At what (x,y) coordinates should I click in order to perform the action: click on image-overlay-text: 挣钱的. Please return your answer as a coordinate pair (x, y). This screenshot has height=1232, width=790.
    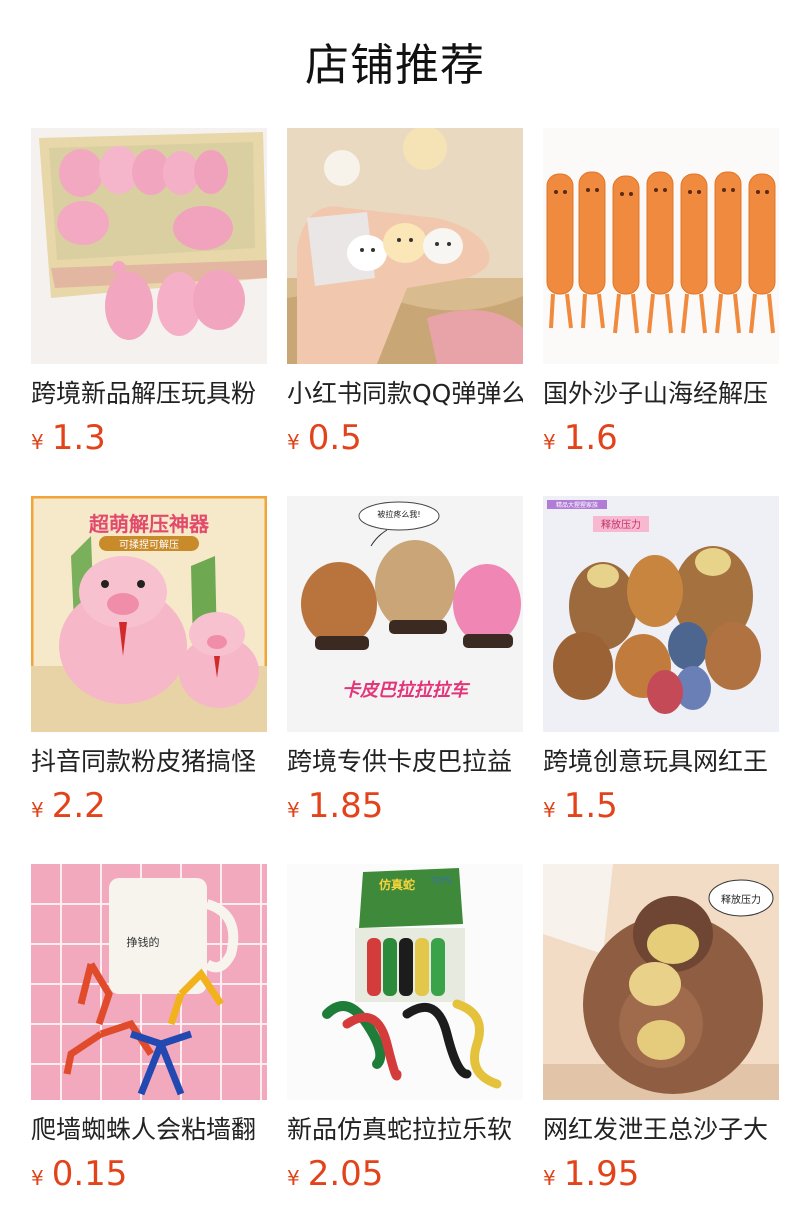
    Looking at the image, I should click on (143, 942).